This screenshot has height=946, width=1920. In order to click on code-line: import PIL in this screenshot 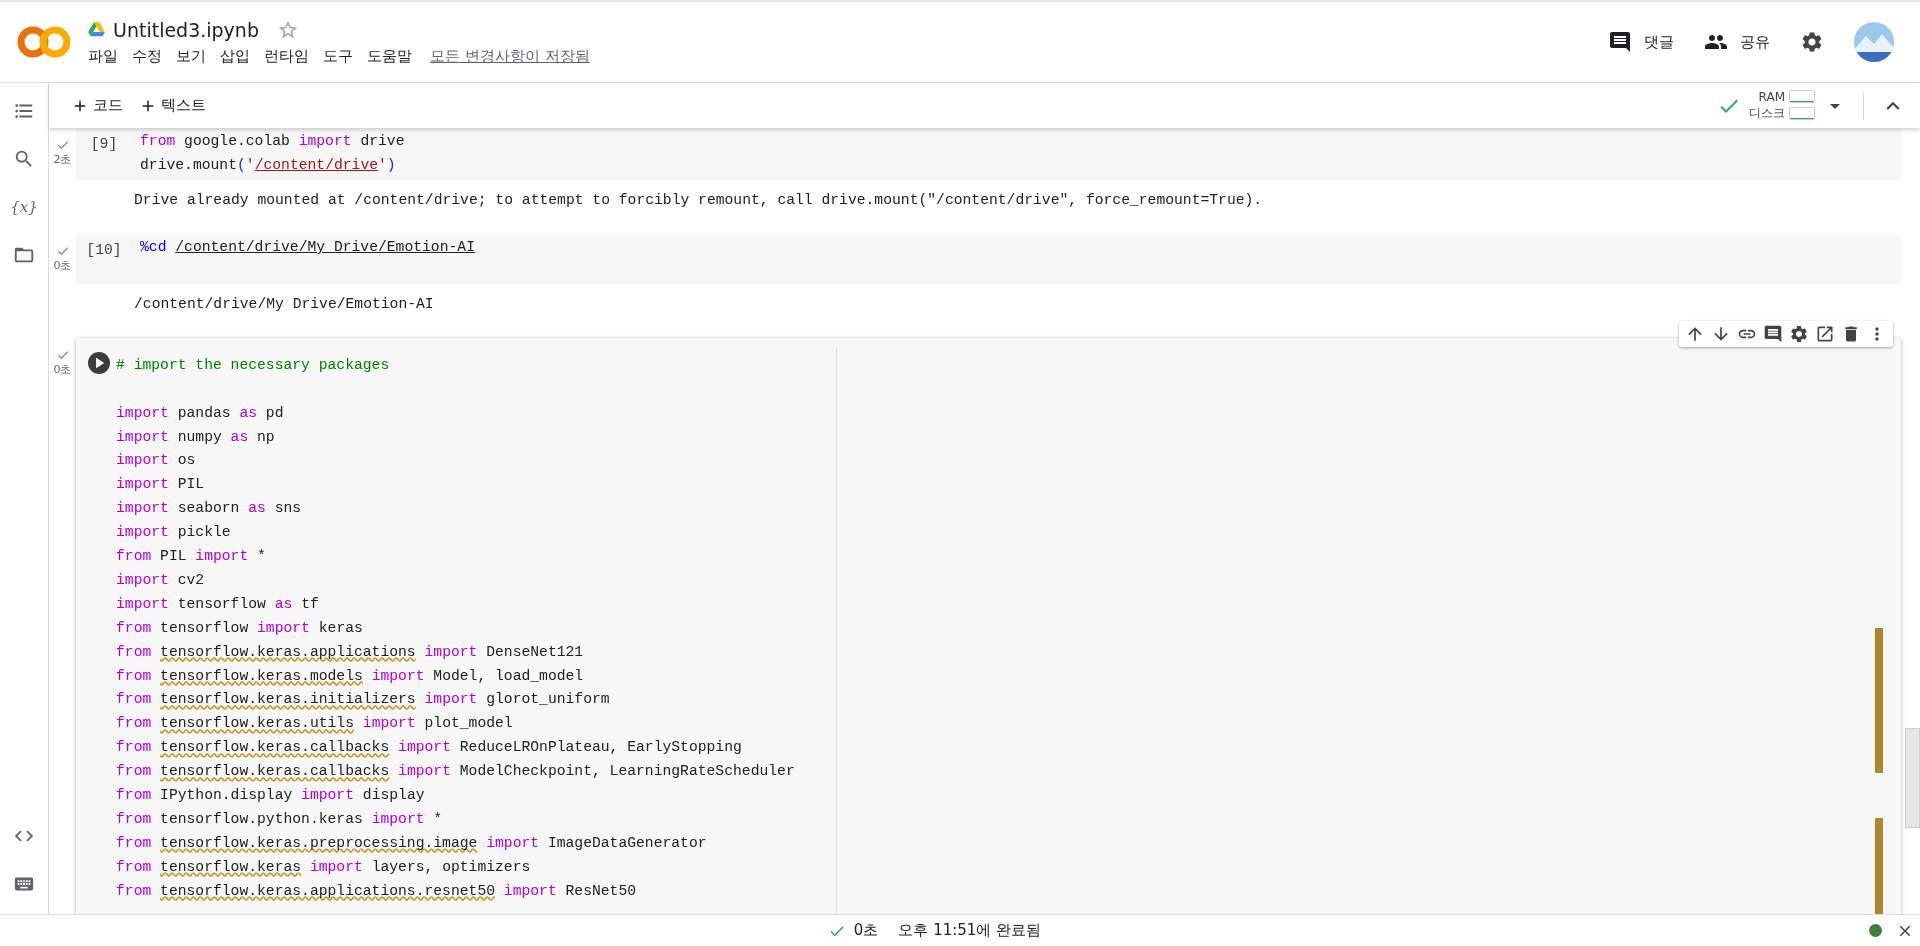, I will do `click(161, 485)`.